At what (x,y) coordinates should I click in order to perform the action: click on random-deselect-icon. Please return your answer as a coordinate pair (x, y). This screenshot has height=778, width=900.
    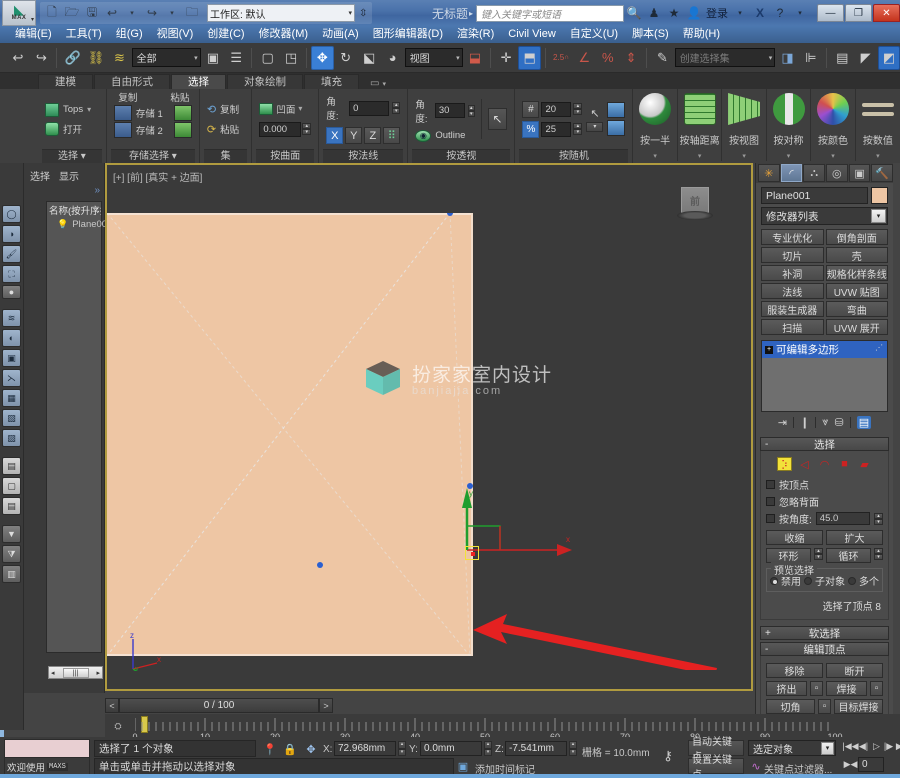
    Looking at the image, I should click on (616, 128).